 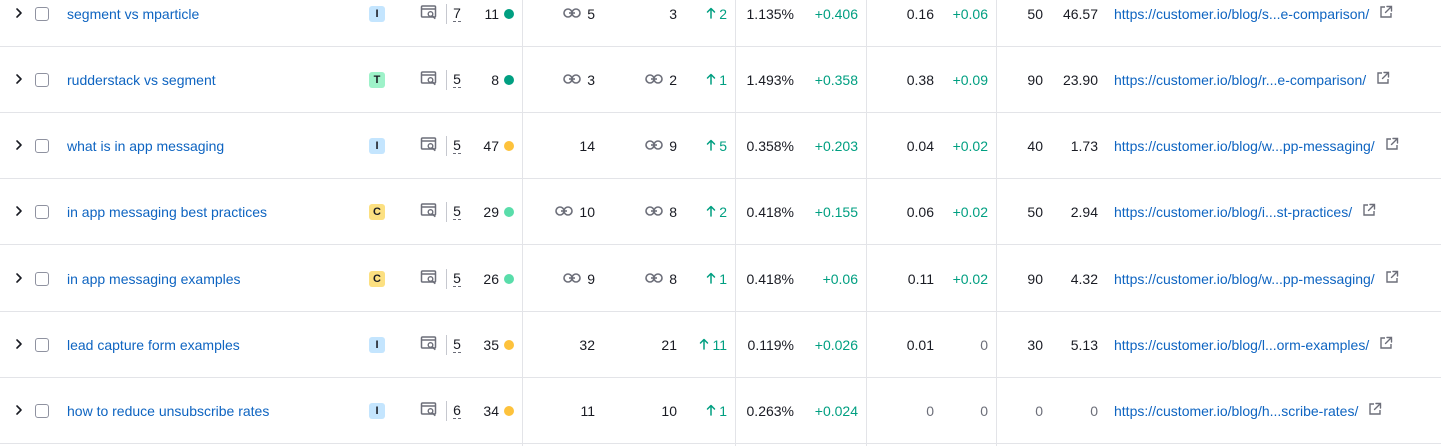 I want to click on volume-value: 5.13, so click(x=1084, y=344).